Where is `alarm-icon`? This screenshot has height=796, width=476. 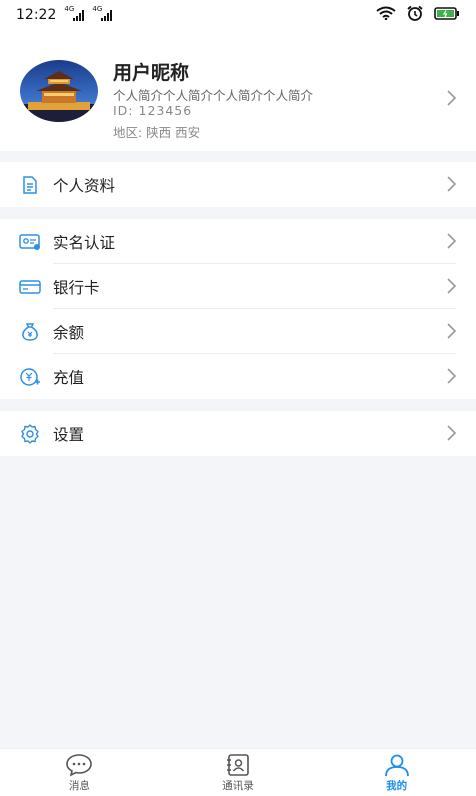
alarm-icon is located at coordinates (415, 15).